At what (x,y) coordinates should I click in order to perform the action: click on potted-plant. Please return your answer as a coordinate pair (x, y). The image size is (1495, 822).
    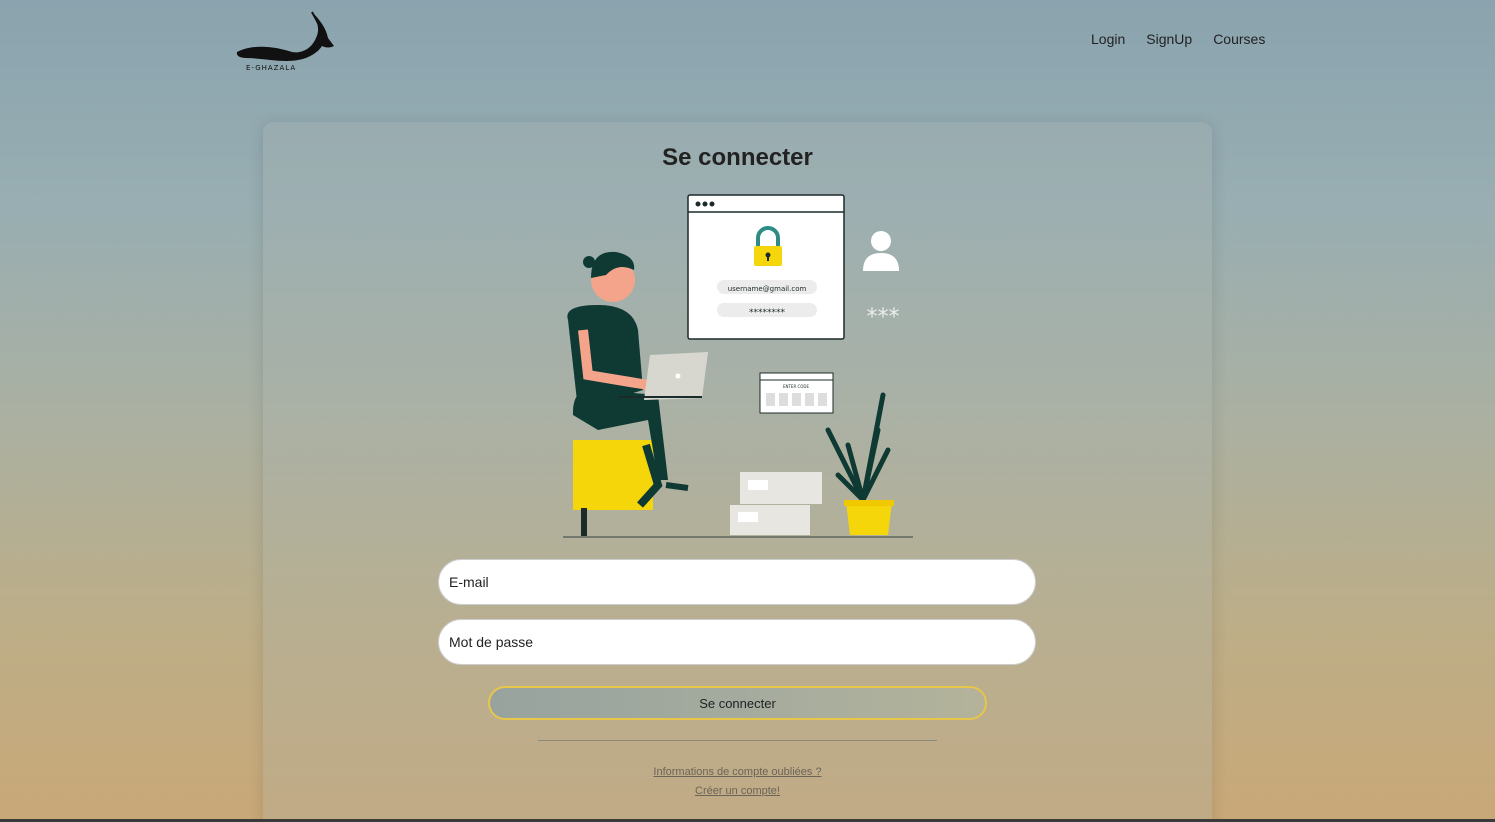
    Looking at the image, I should click on (859, 463).